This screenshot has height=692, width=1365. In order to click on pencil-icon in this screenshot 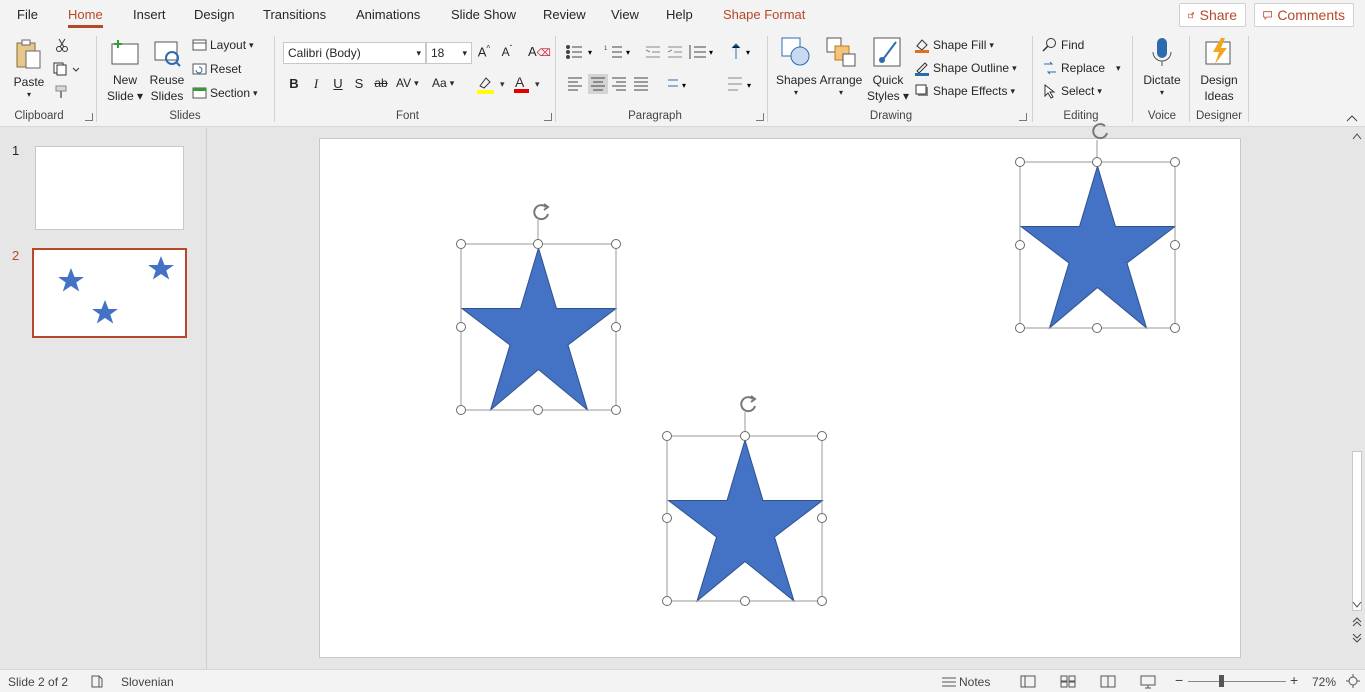, I will do `click(922, 69)`.